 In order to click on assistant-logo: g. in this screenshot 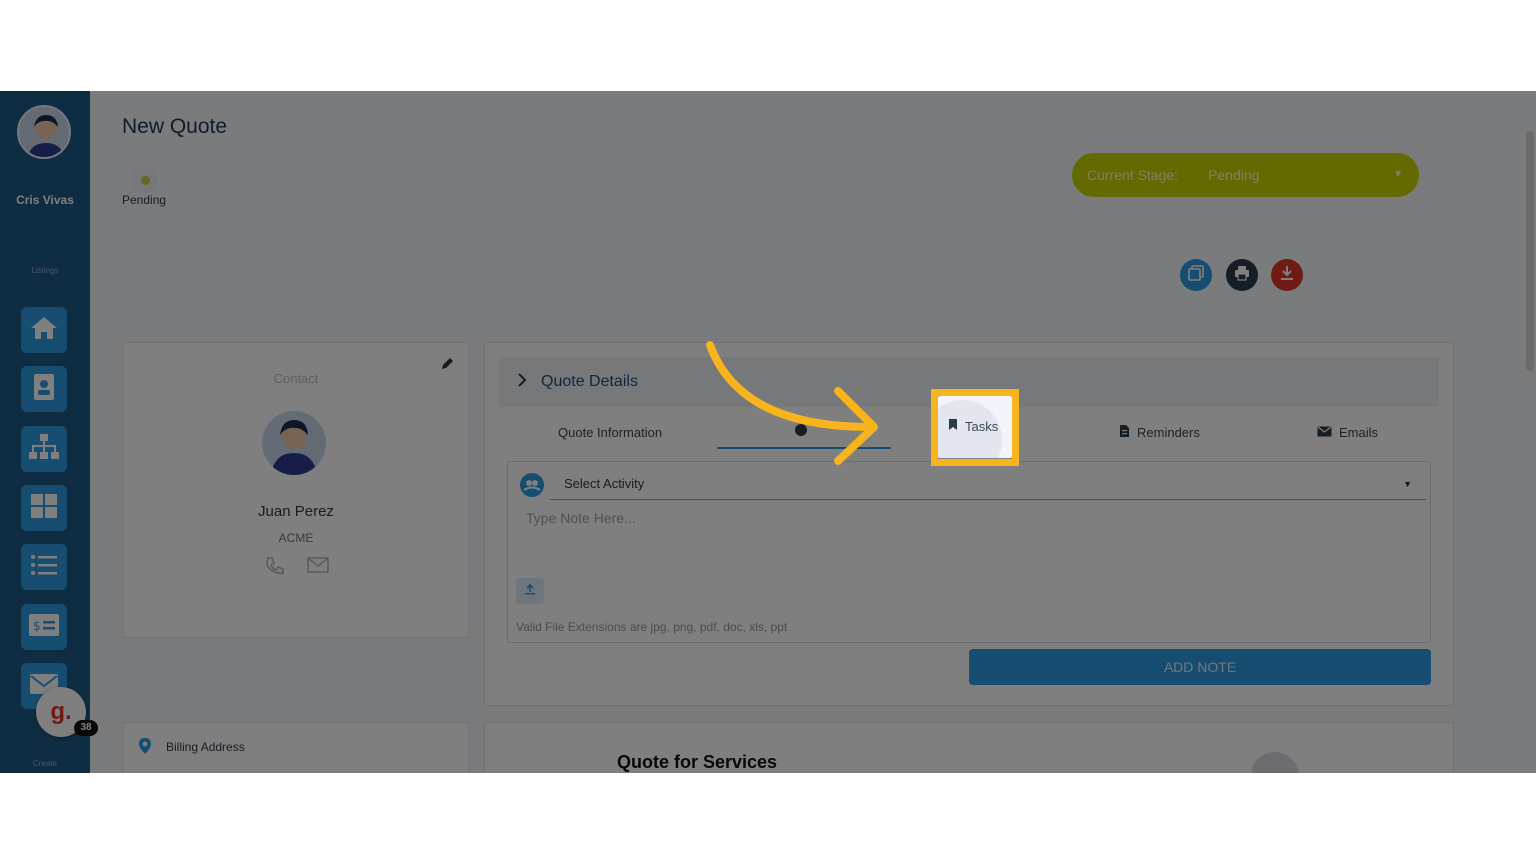, I will do `click(61, 711)`.